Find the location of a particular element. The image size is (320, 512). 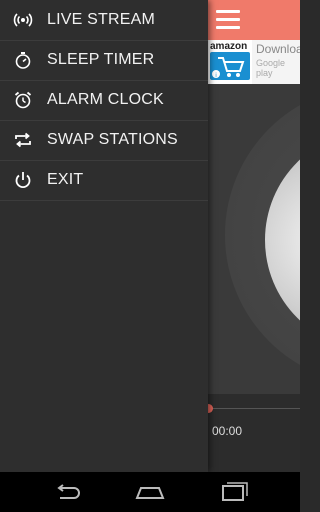

menu-item-label: SLEEP TIMER is located at coordinates (101, 59).